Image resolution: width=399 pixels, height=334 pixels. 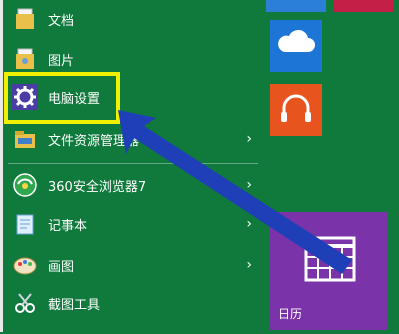 What do you see at coordinates (25, 97) in the screenshot?
I see `gear-icon` at bounding box center [25, 97].